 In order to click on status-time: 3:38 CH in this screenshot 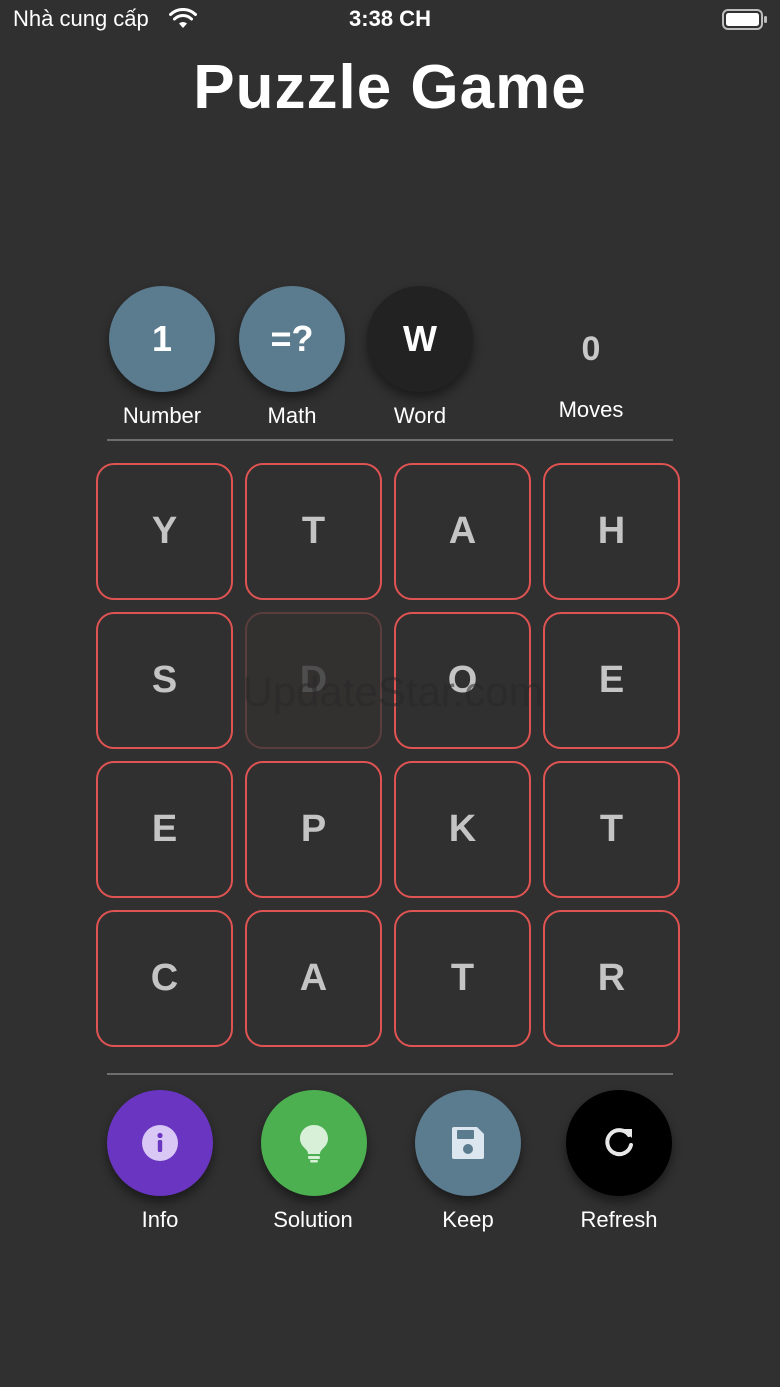, I will do `click(390, 18)`.